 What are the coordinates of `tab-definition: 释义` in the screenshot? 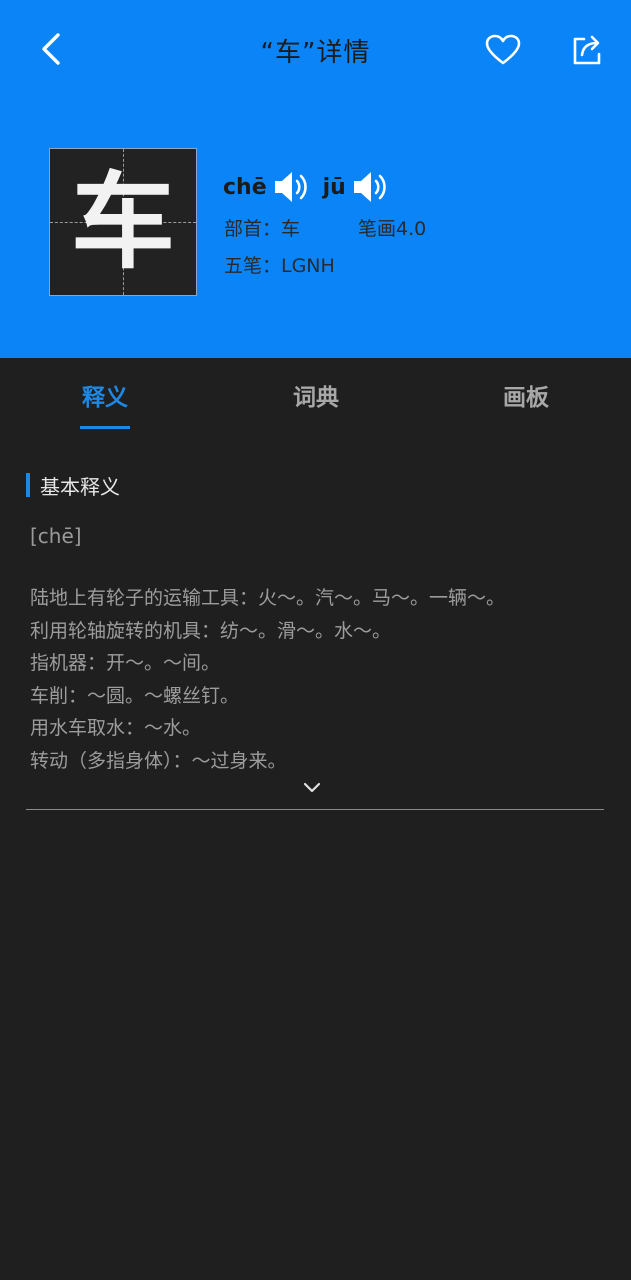 It's located at (105, 395).